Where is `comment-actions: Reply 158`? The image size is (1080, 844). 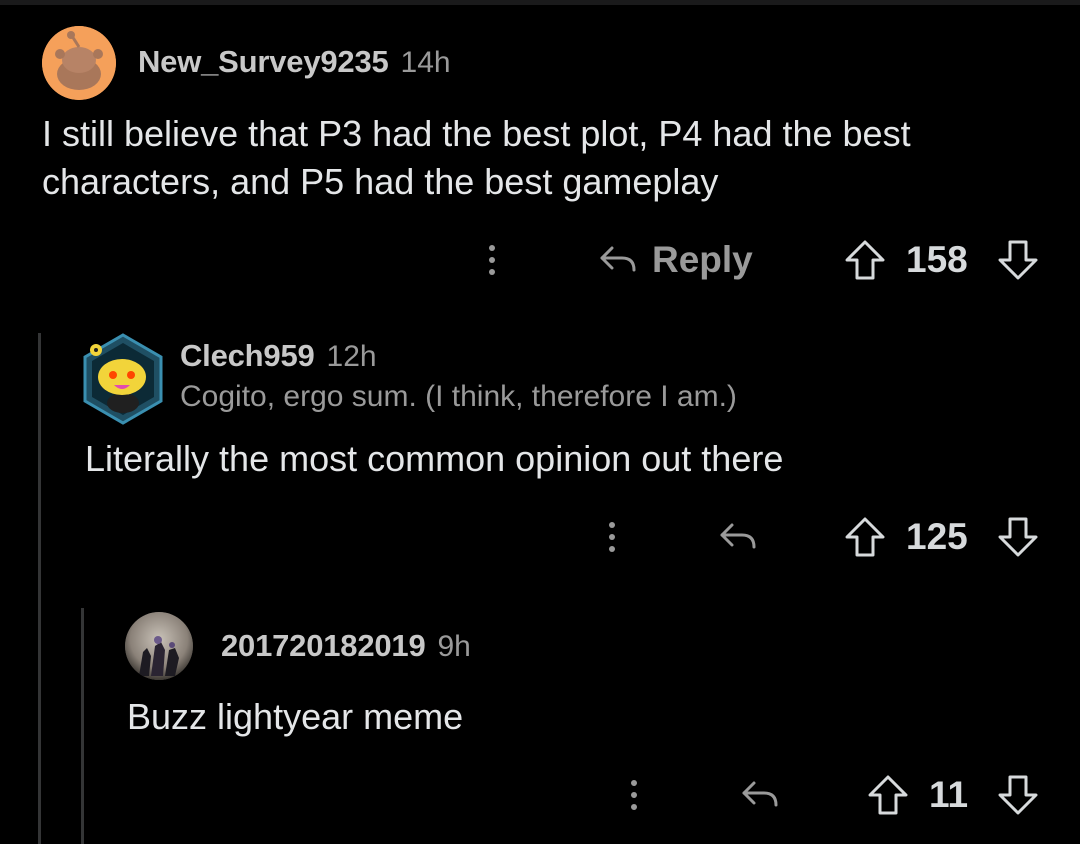
comment-actions: Reply 158 is located at coordinates (540, 260).